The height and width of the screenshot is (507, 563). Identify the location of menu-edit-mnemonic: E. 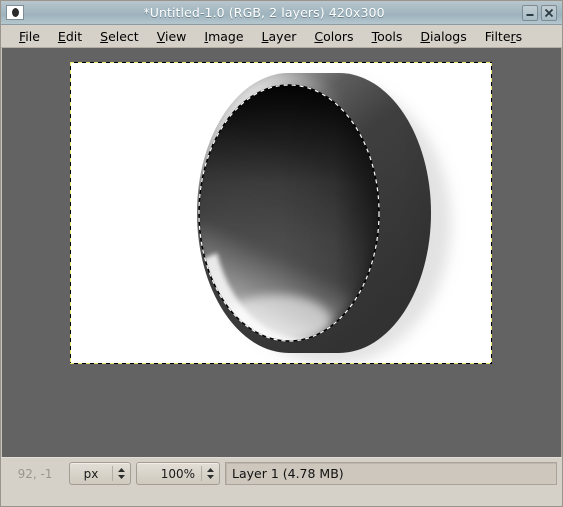
(61, 36).